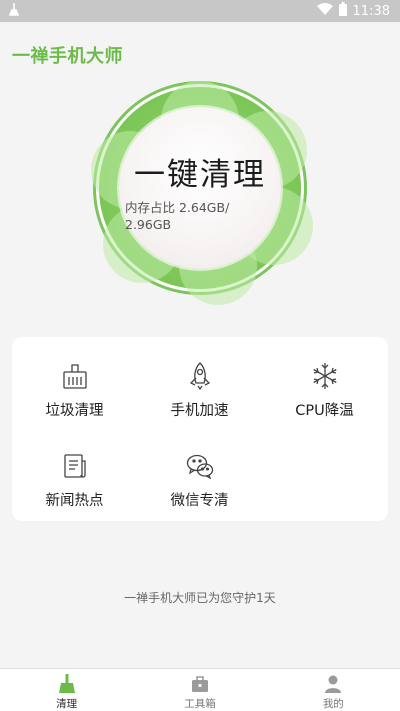 This screenshot has height=711, width=400. I want to click on one-key-clean-label: 一键清理, so click(200, 175).